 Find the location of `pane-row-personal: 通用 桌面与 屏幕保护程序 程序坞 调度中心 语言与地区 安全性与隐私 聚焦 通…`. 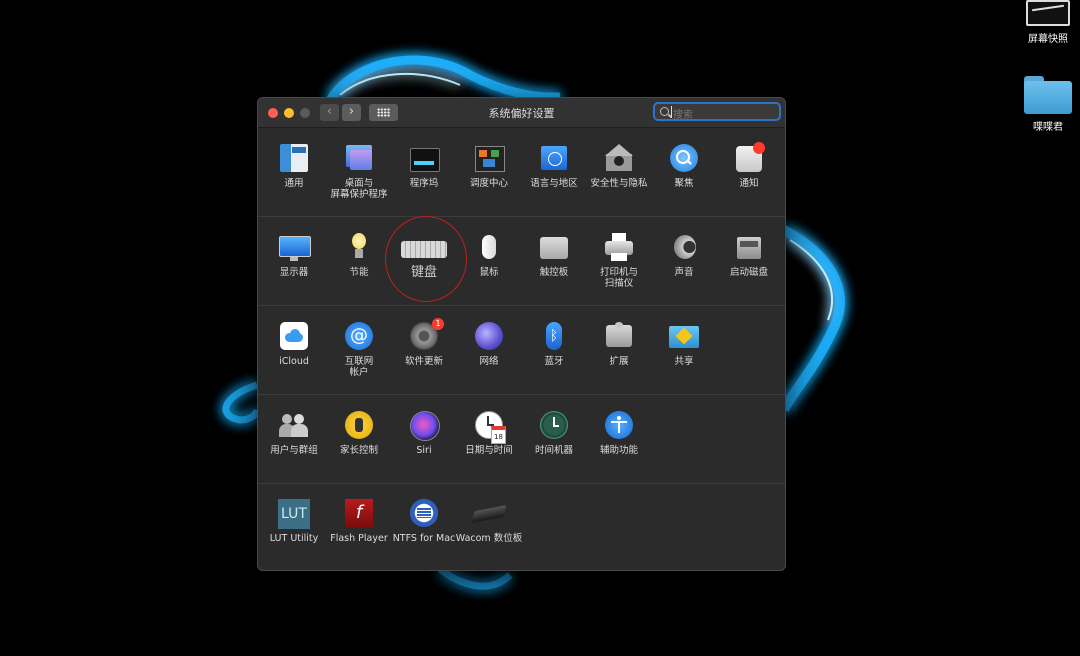

pane-row-personal: 通用 桌面与 屏幕保护程序 程序坞 调度中心 语言与地区 安全性与隐私 聚焦 通… is located at coordinates (521, 172).